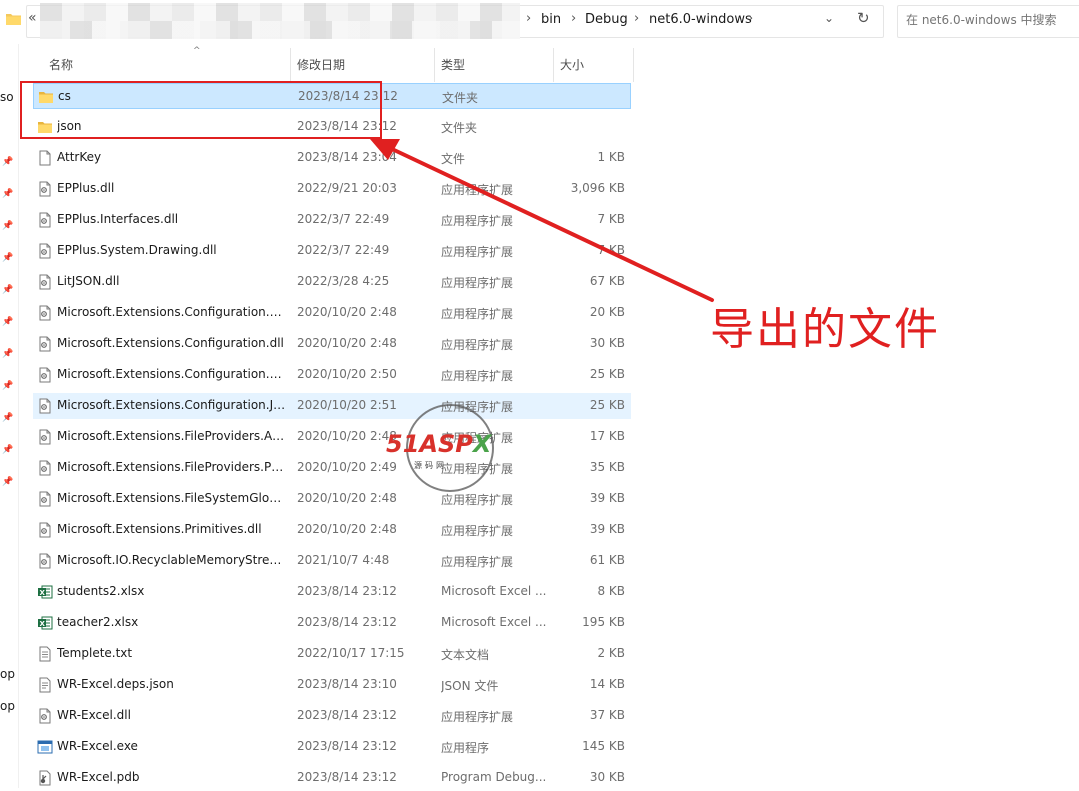 The width and height of the screenshot is (1079, 791). I want to click on watermark-text: 51ASPX, so click(439, 444).